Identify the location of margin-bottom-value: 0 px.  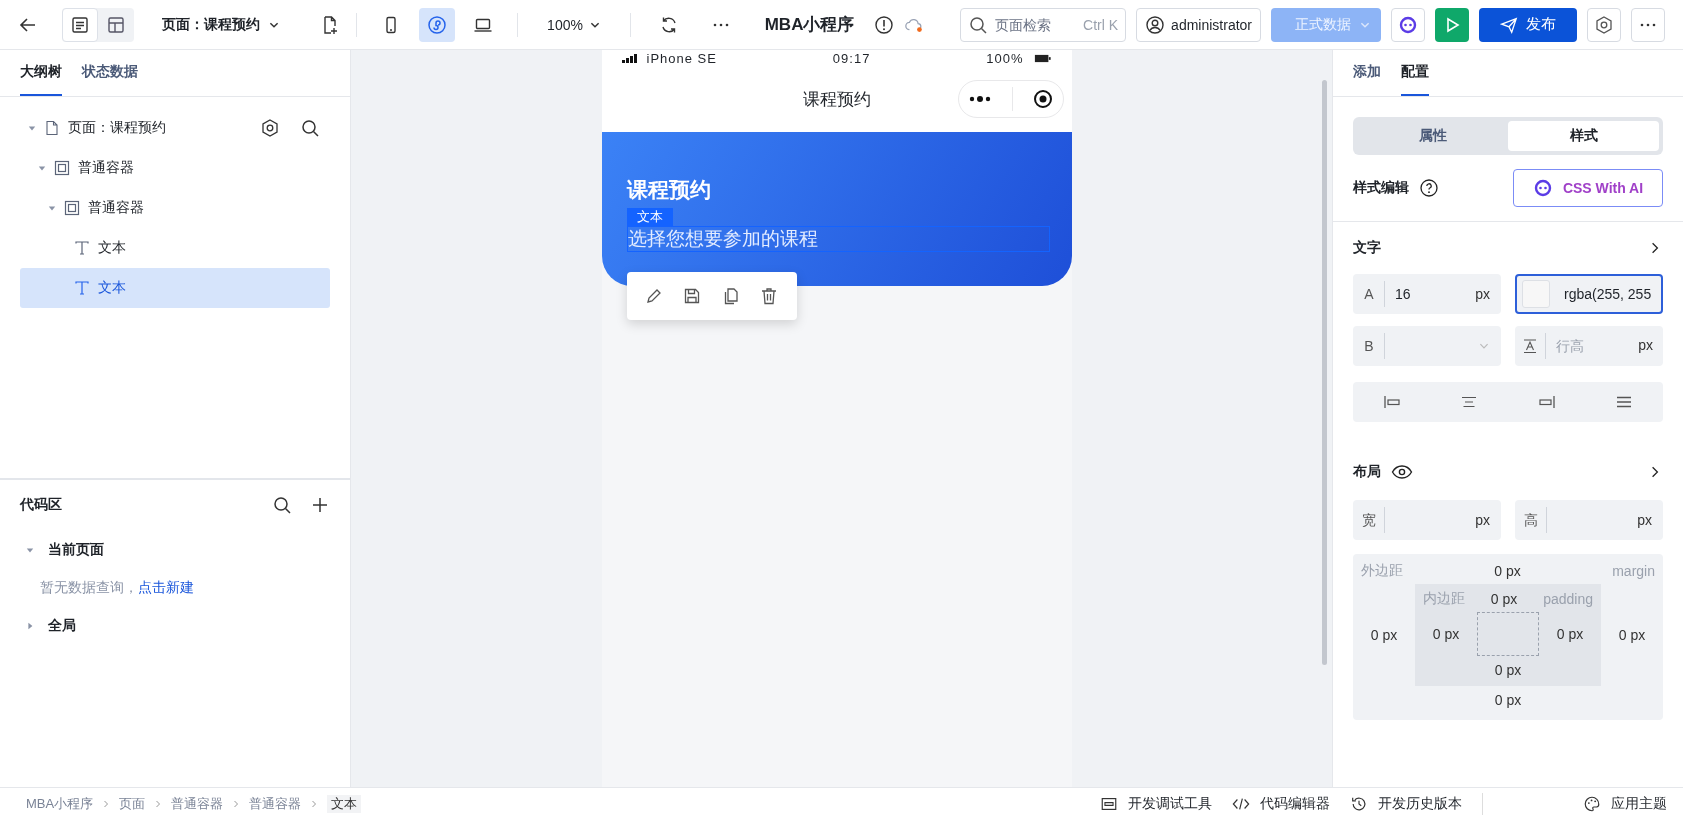
(1508, 700).